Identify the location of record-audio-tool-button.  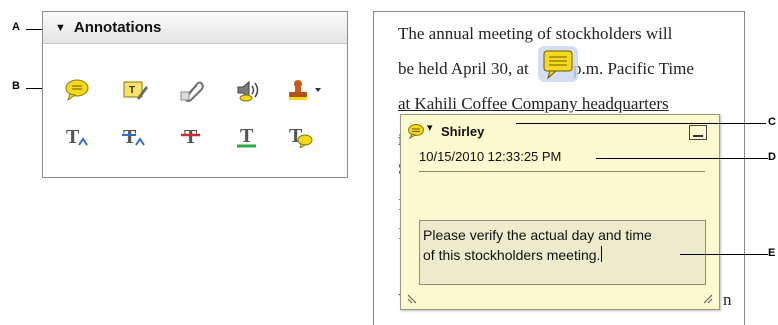
(248, 90).